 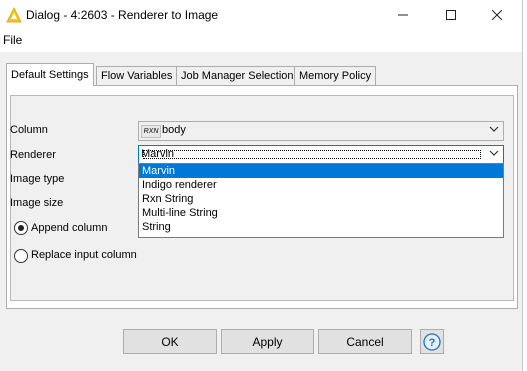 I want to click on minimize-button, so click(x=403, y=15).